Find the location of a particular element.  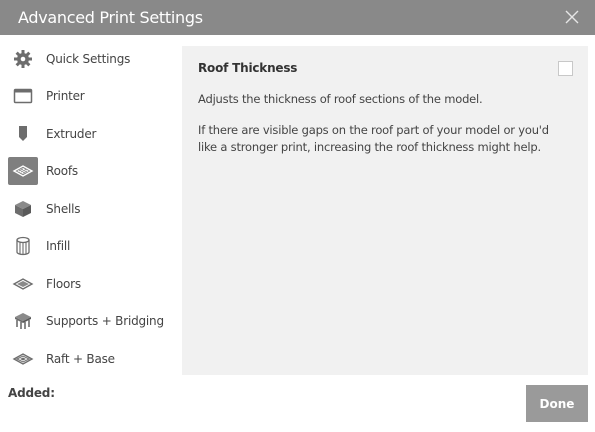

supports-icon is located at coordinates (23, 321).